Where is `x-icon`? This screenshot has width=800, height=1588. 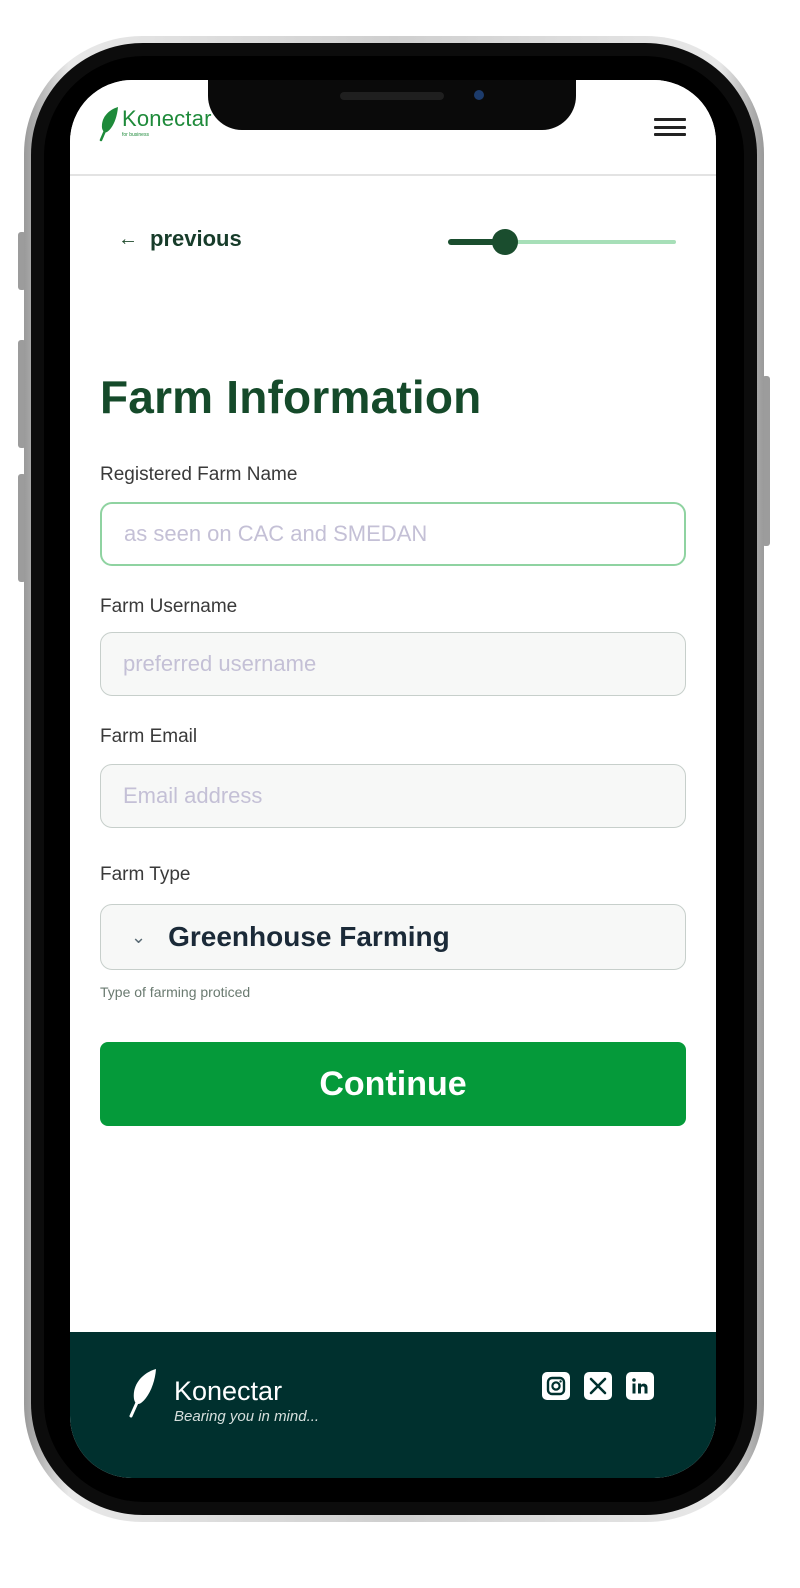
x-icon is located at coordinates (598, 1386).